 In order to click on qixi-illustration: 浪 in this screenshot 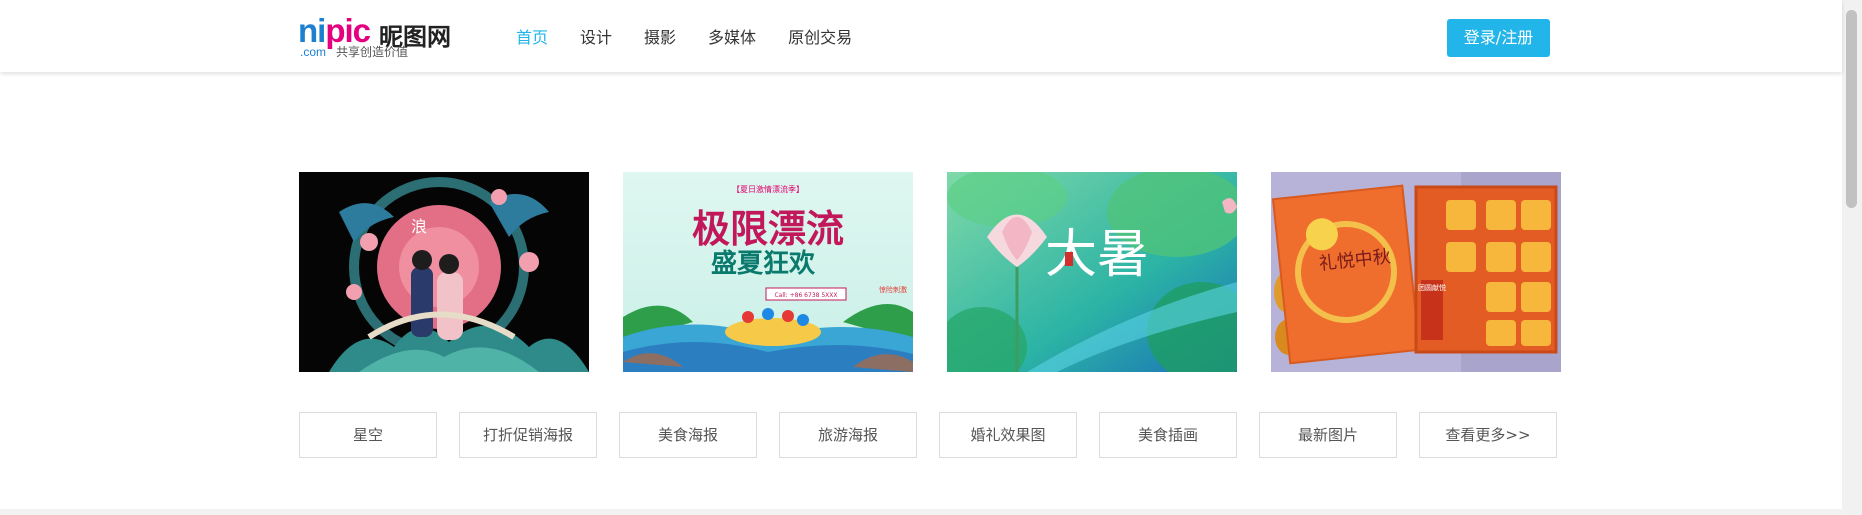, I will do `click(444, 272)`.